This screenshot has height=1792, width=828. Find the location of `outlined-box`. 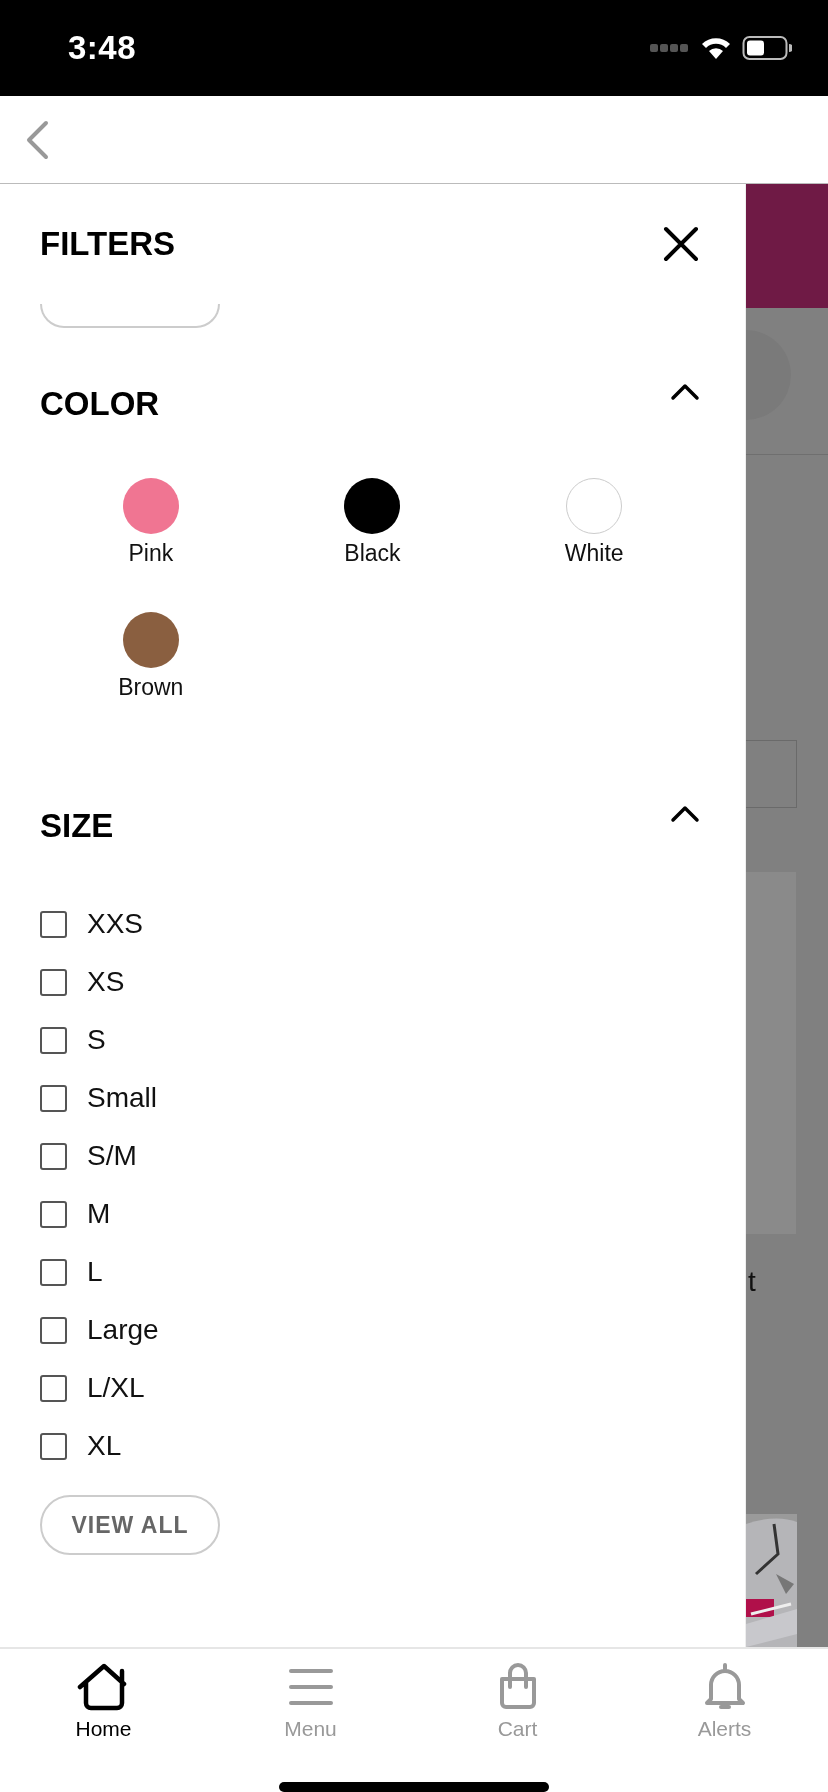

outlined-box is located at coordinates (771, 774).